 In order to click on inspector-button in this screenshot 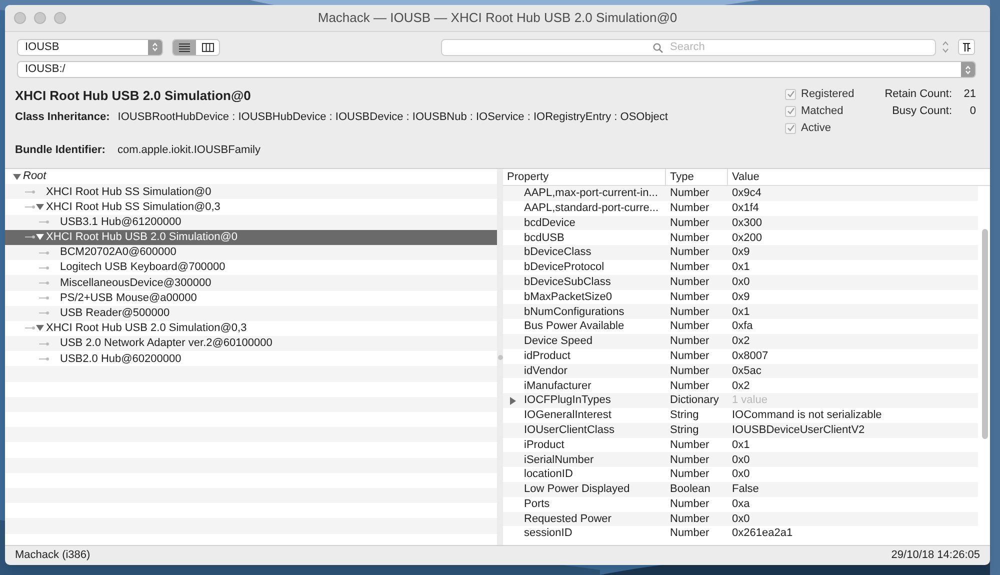, I will do `click(966, 47)`.